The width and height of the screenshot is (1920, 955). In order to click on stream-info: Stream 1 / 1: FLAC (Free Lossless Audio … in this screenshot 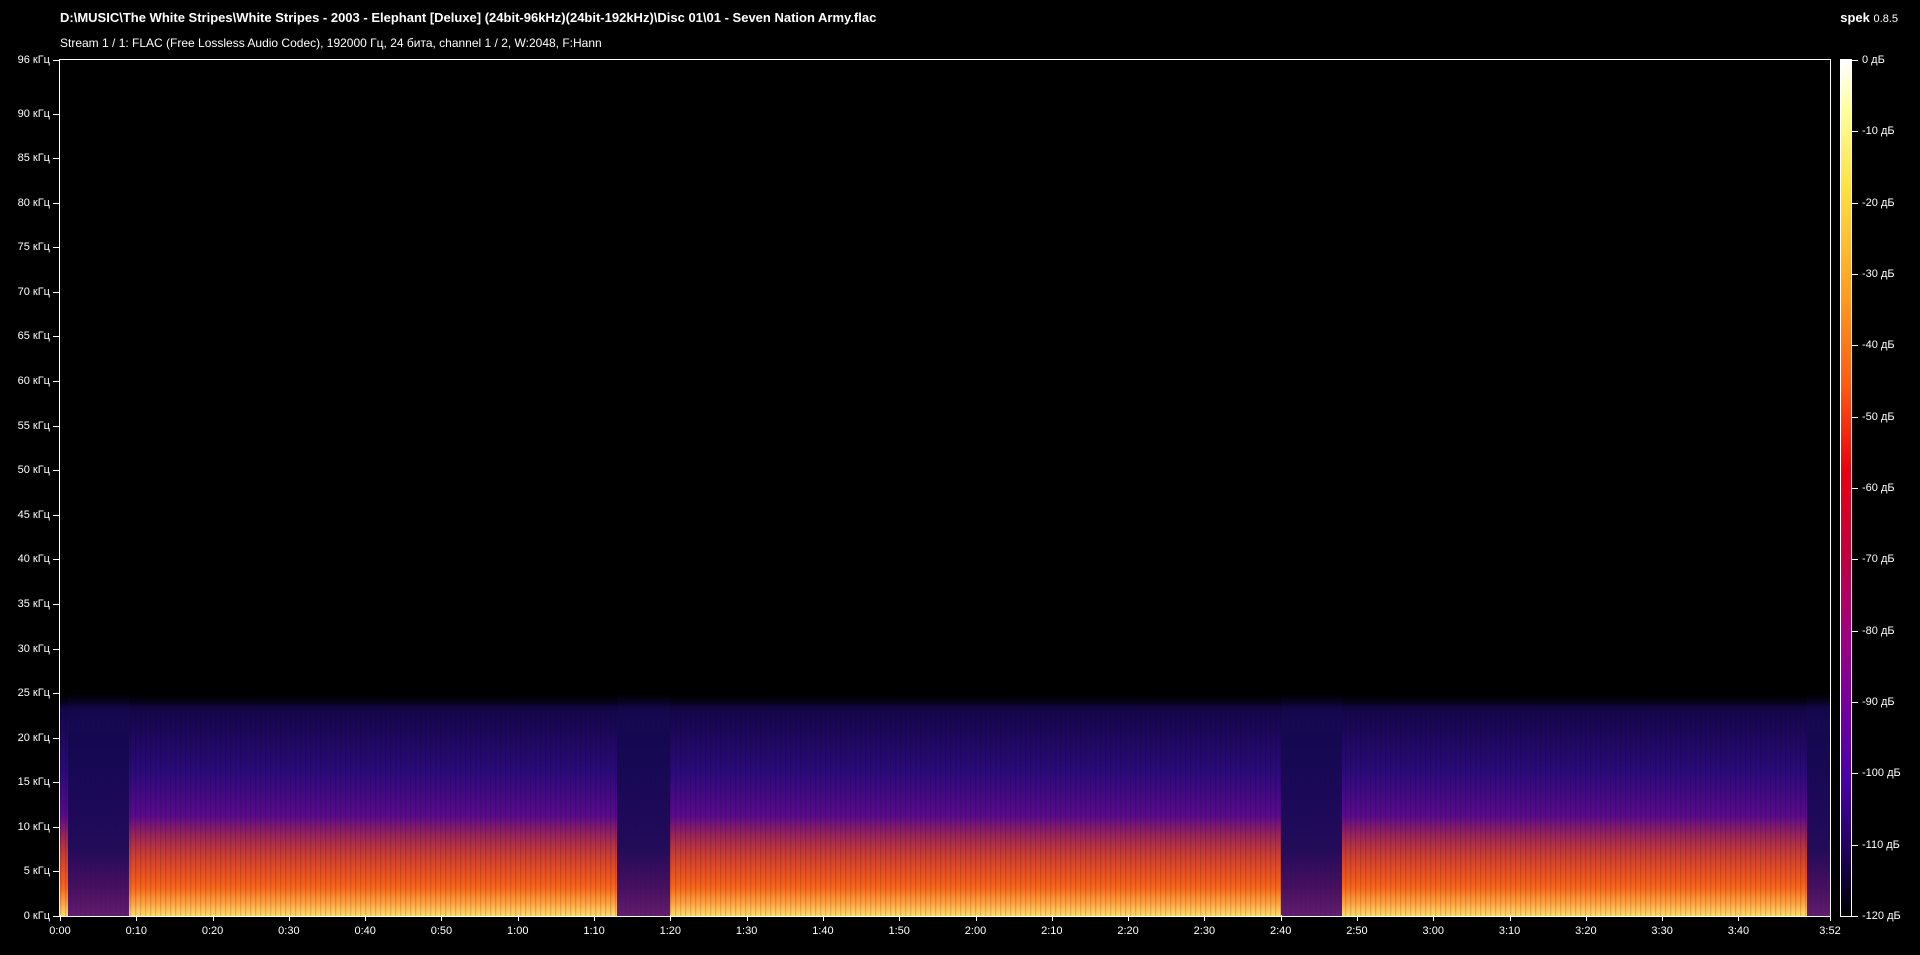, I will do `click(331, 43)`.